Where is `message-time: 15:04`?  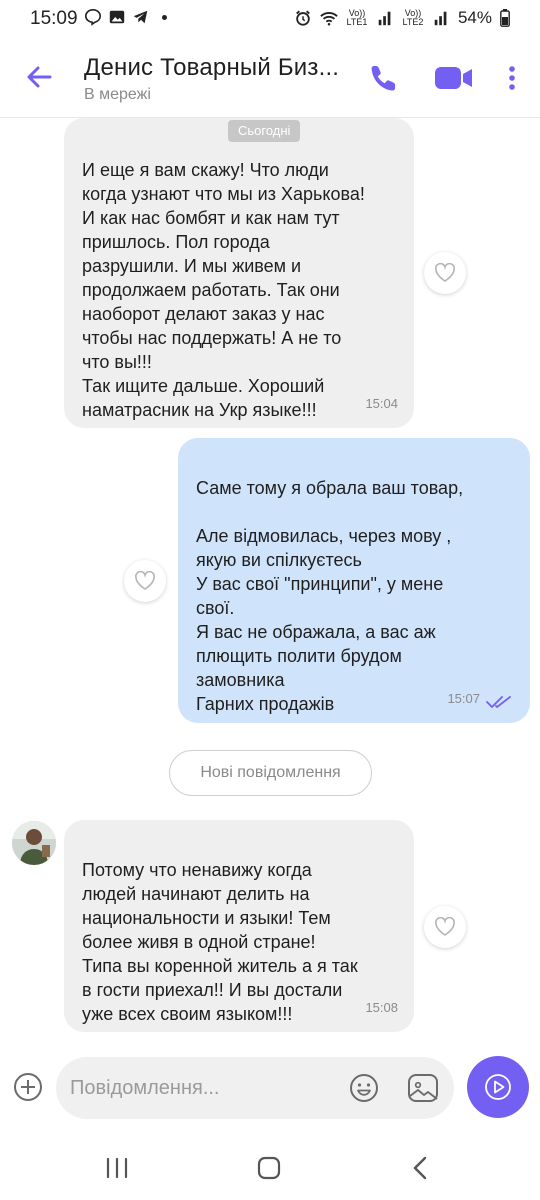
message-time: 15:04 is located at coordinates (381, 403).